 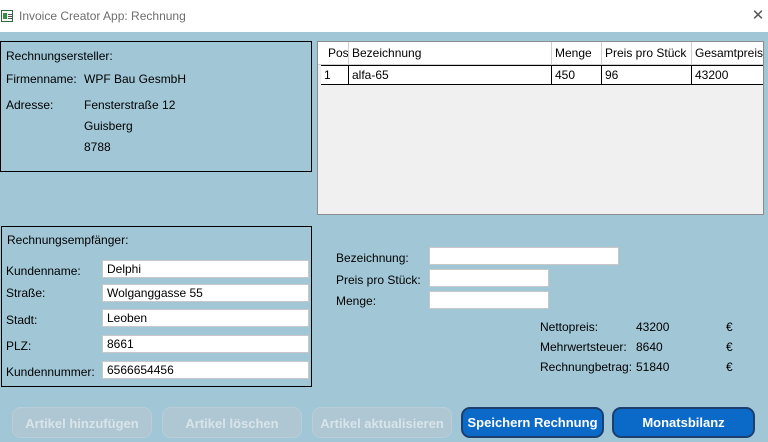 I want to click on city-input: Leoben, so click(x=205, y=318).